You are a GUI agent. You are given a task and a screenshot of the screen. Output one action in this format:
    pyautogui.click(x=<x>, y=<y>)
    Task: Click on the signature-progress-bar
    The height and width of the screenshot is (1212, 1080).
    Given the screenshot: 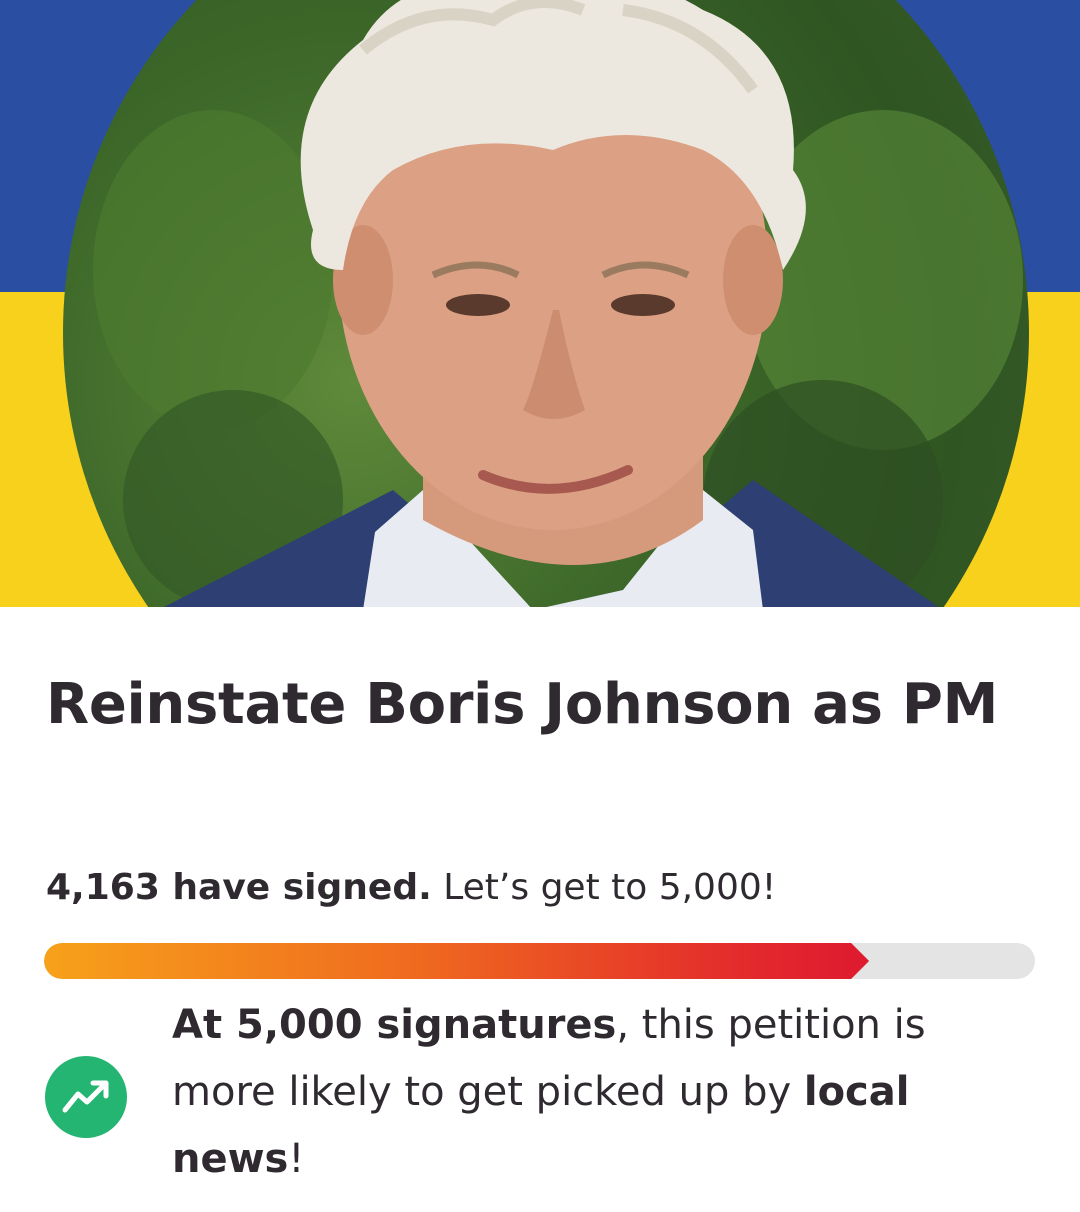 What is the action you would take?
    pyautogui.click(x=539, y=961)
    